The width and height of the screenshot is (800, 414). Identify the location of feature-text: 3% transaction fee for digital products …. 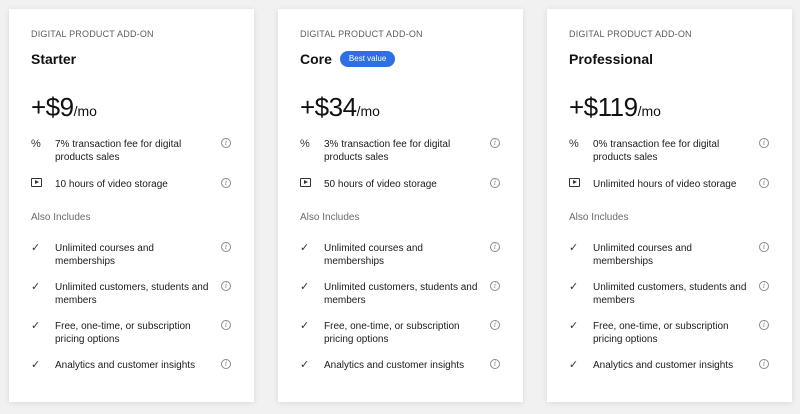
(387, 151).